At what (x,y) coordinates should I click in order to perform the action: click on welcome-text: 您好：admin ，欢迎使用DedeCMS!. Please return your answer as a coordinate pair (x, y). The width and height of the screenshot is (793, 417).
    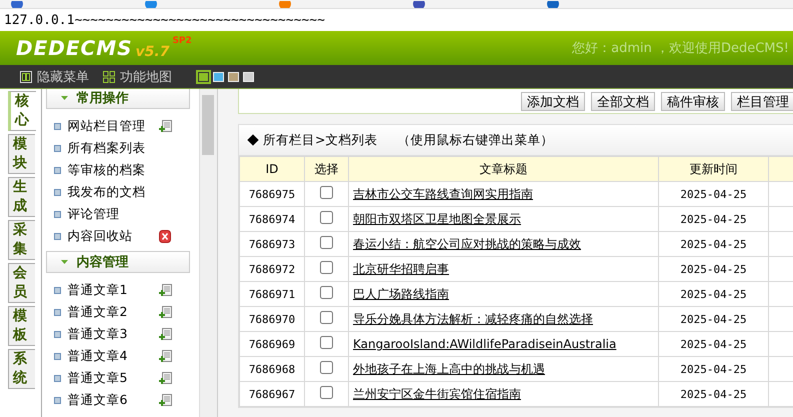
    Looking at the image, I should click on (681, 48).